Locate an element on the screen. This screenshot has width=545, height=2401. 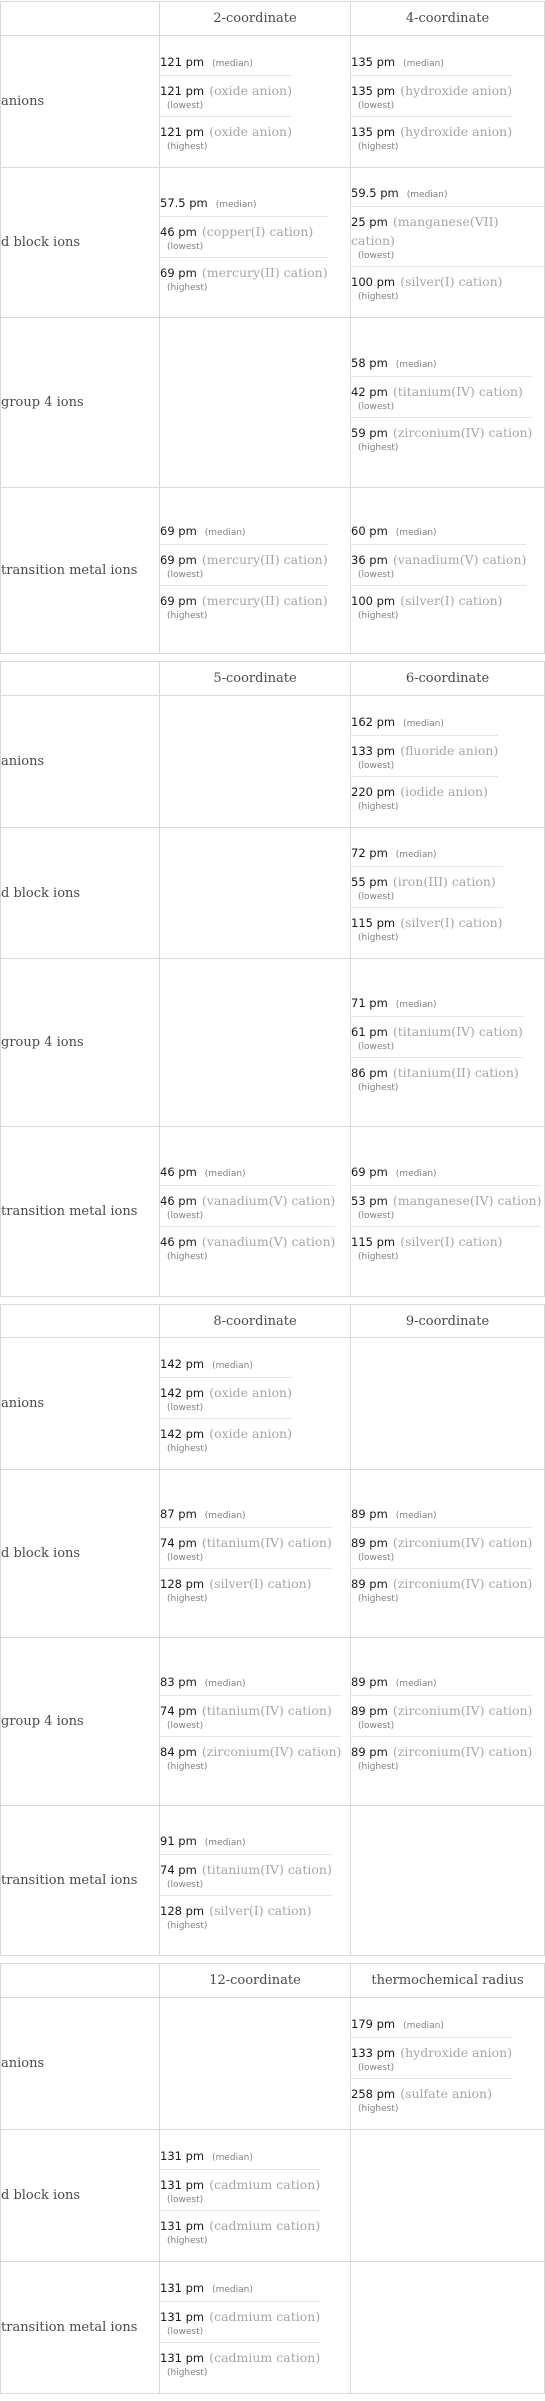
lowest-entry: 55 pm (iron(III) cation) (lowest) is located at coordinates (427, 887).